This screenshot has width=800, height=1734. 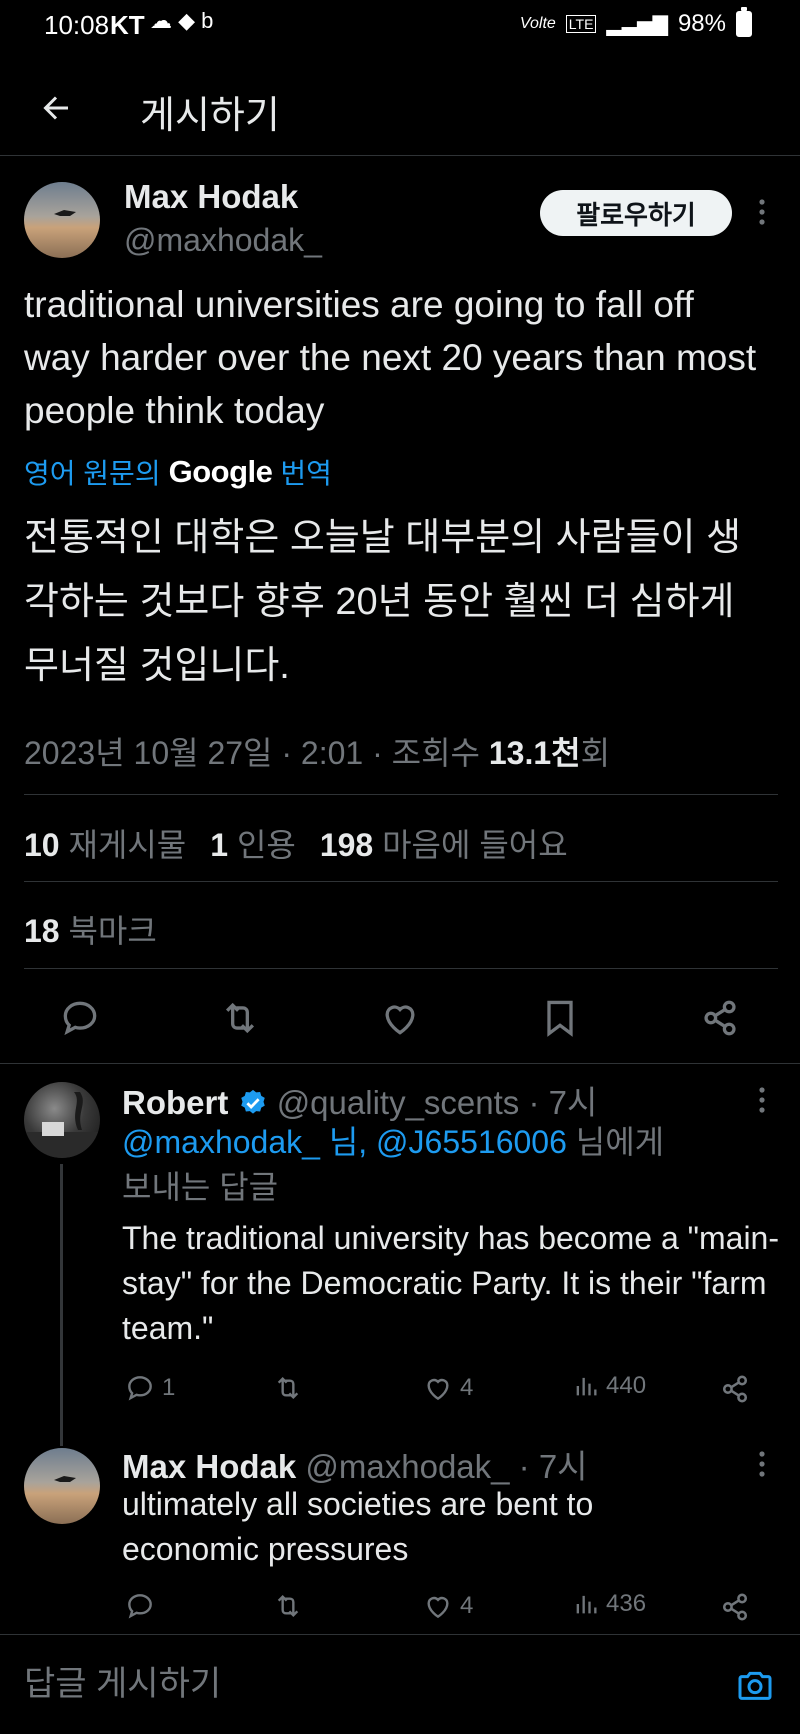 What do you see at coordinates (77, 25) in the screenshot?
I see `status-time: 10:08` at bounding box center [77, 25].